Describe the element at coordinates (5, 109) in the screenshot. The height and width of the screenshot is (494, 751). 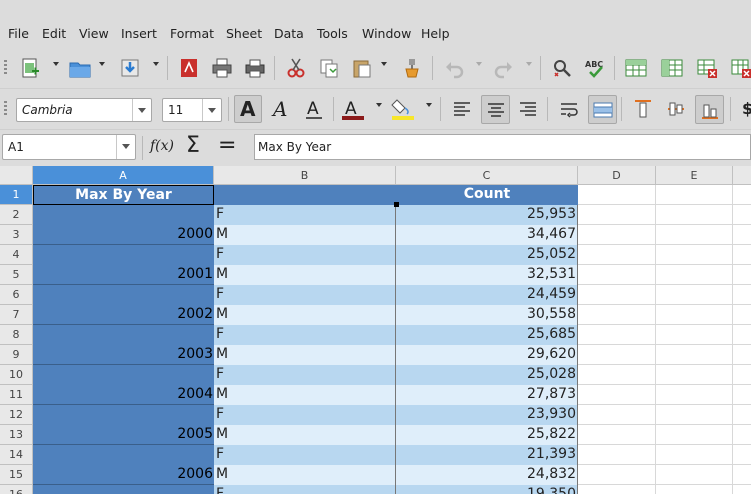
I see `toolbar-grip` at that location.